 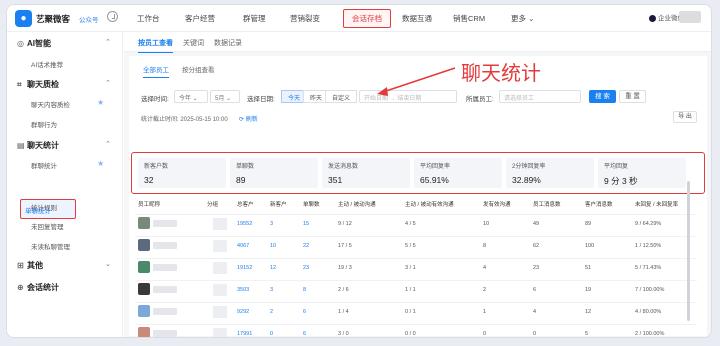 I want to click on annotation-label: 聊天统计, so click(x=501, y=73).